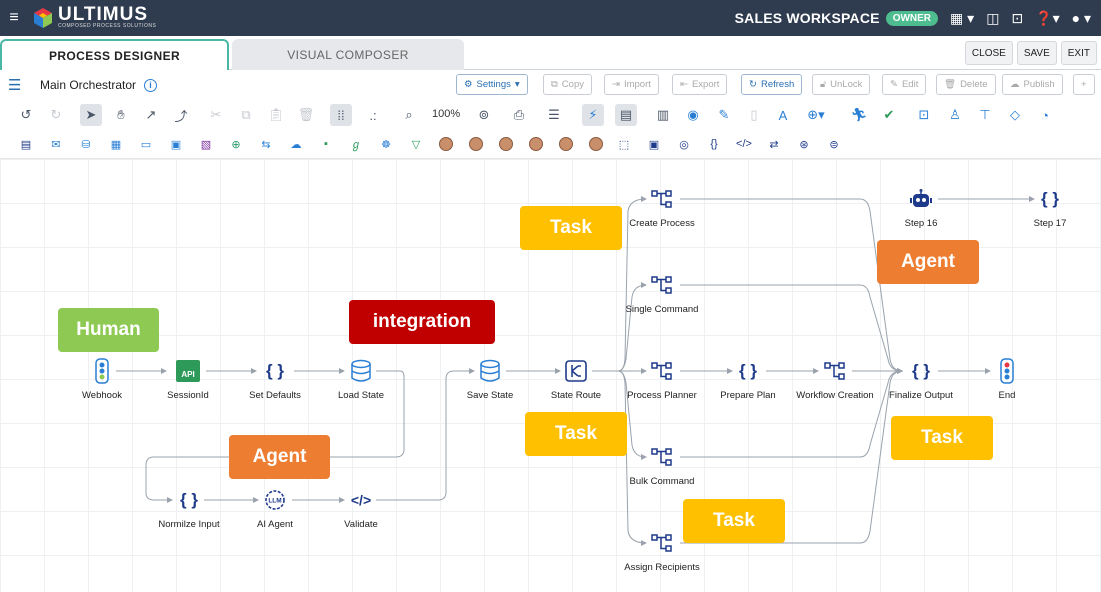 Image resolution: width=1101 pixels, height=592 pixels. Describe the element at coordinates (361, 379) in the screenshot. I see `node-load-state: Load State` at that location.